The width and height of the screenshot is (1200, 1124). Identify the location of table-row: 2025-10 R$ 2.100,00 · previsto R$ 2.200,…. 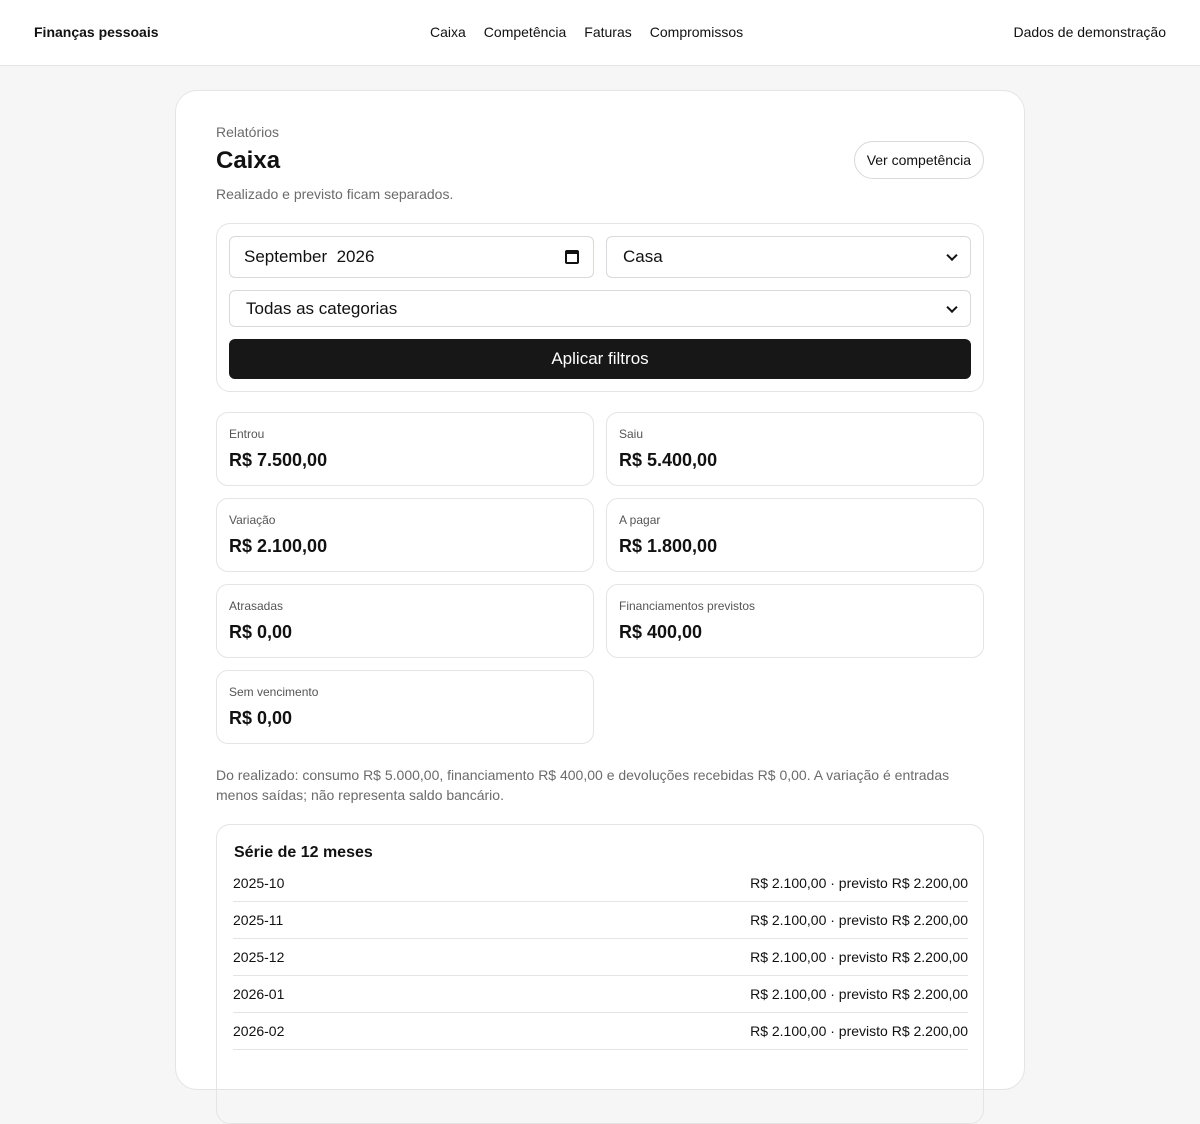
(600, 883).